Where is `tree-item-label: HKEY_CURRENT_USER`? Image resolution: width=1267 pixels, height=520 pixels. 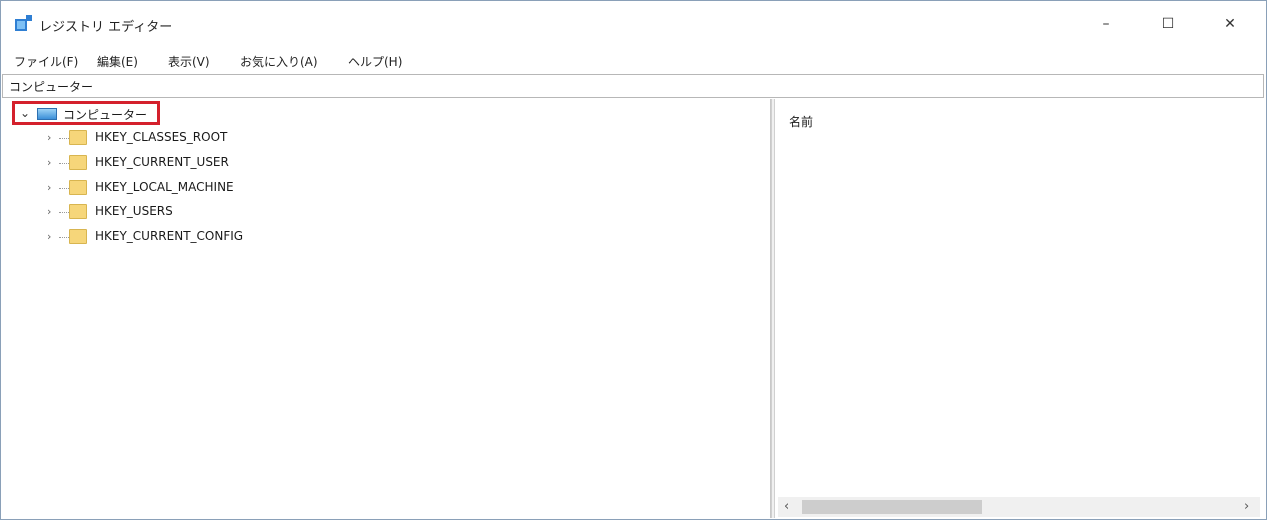
tree-item-label: HKEY_CURRENT_USER is located at coordinates (162, 162).